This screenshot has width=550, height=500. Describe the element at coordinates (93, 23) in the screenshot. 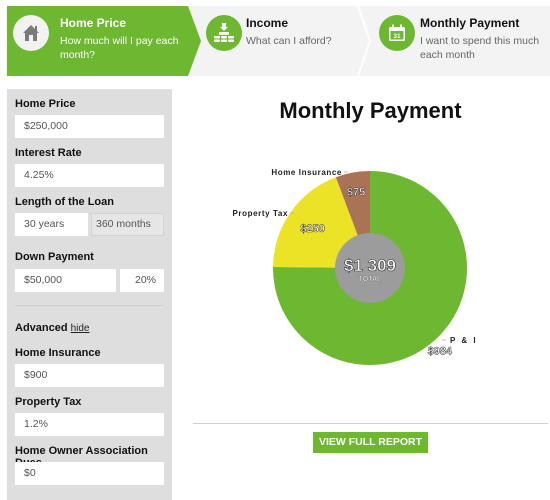

I see `step-title: Home Price` at that location.